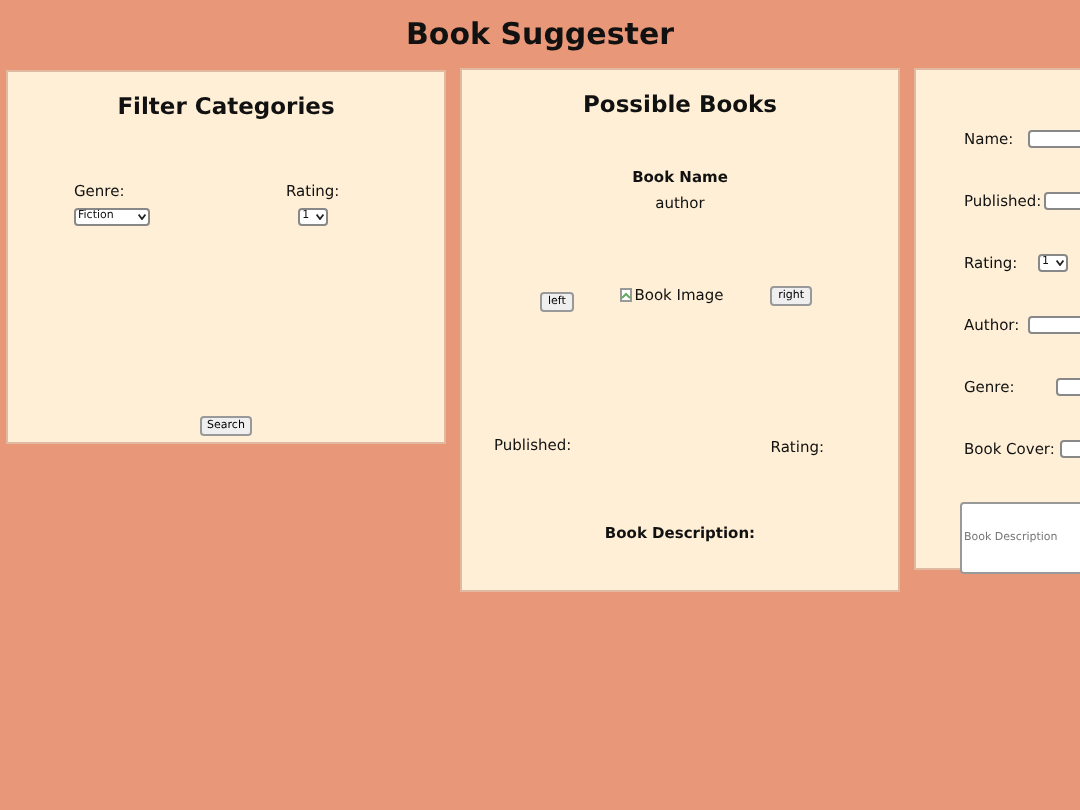 The width and height of the screenshot is (1080, 810). I want to click on panel-heading: Possible Books, so click(680, 106).